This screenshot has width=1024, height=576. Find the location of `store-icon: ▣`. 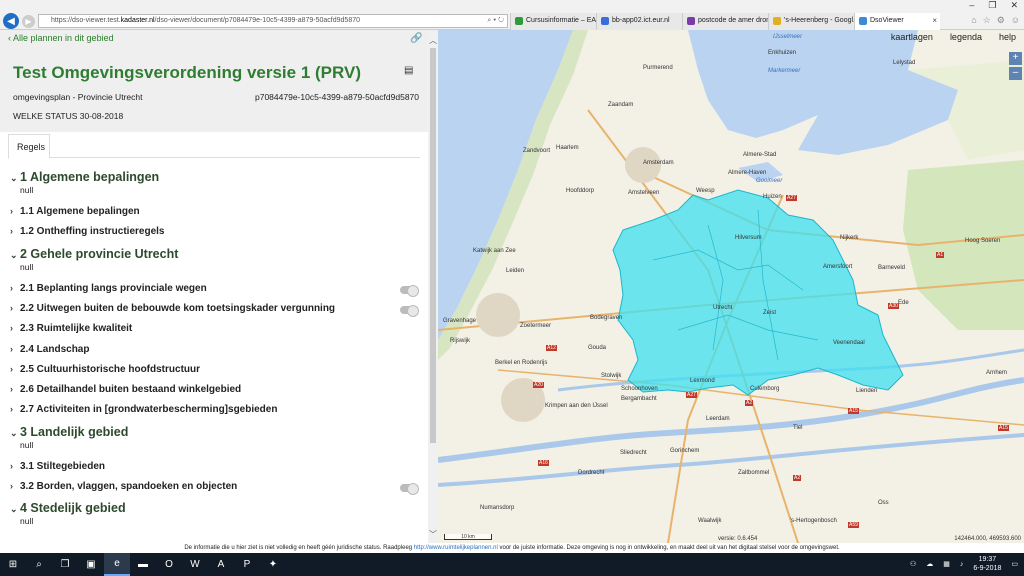

store-icon: ▣ is located at coordinates (91, 564).